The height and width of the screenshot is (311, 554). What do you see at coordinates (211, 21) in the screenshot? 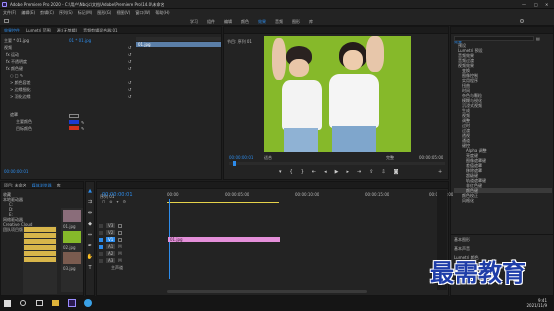
I see `workspace-assembly: 组件` at bounding box center [211, 21].